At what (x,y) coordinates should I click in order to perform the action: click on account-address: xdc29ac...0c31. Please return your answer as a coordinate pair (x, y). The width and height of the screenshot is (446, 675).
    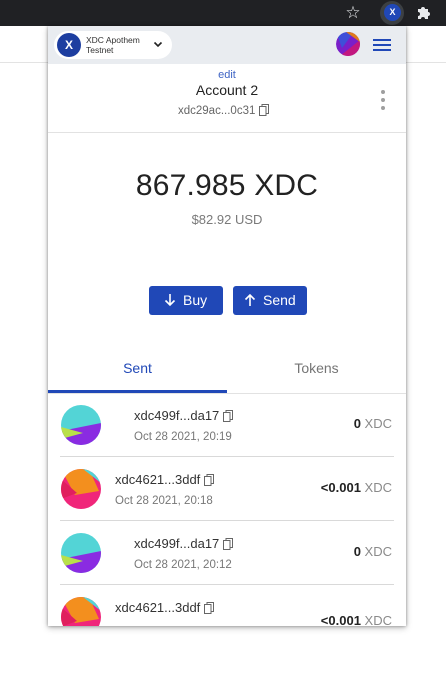
    Looking at the image, I should click on (224, 110).